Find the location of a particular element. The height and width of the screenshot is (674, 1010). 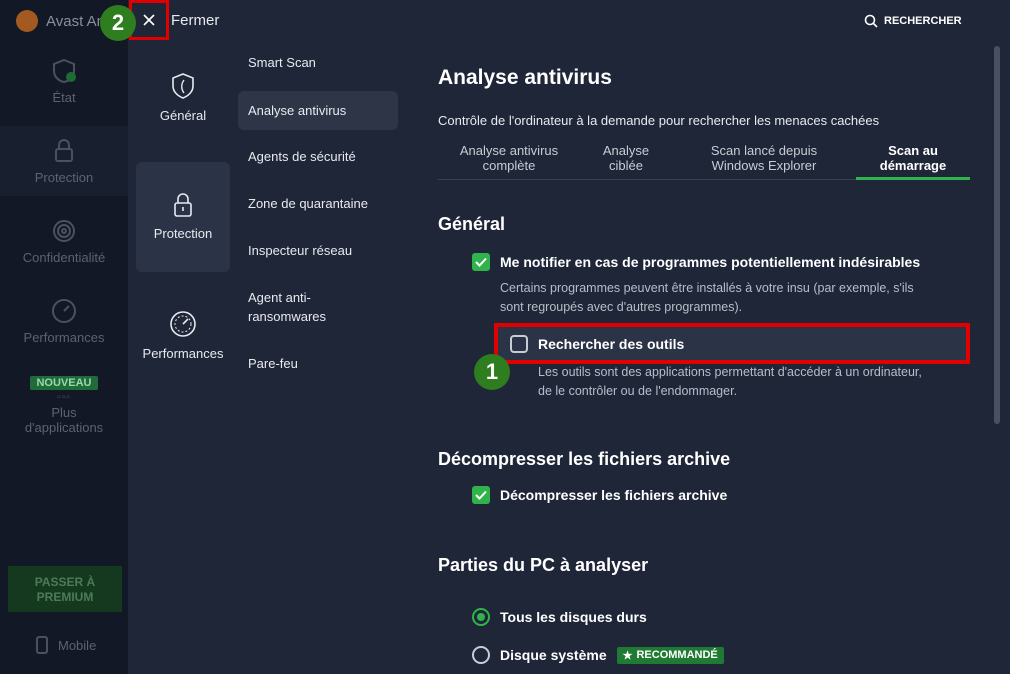

upgrade-premium-button: PASSER À PREMIUM is located at coordinates (65, 589).